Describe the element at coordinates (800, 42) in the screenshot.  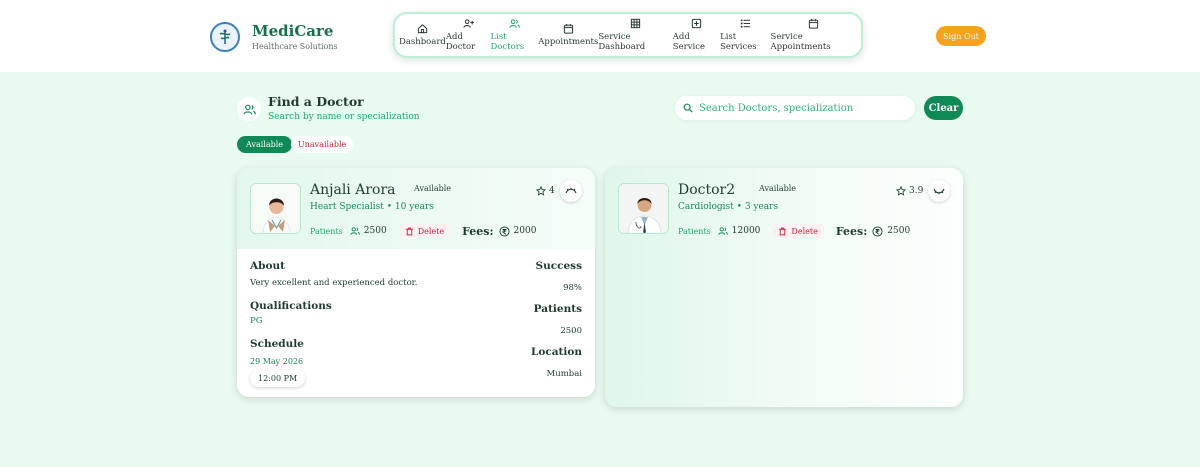
I see `nav-label: Service Appointments` at that location.